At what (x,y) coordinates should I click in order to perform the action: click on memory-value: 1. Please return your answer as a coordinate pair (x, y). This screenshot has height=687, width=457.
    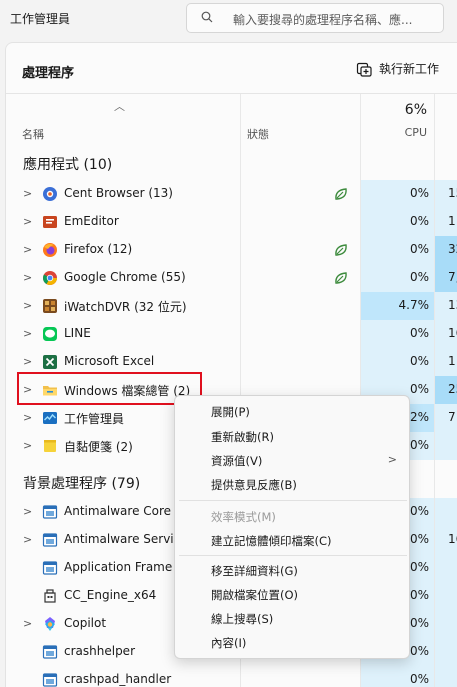
    Looking at the image, I should click on (452, 221).